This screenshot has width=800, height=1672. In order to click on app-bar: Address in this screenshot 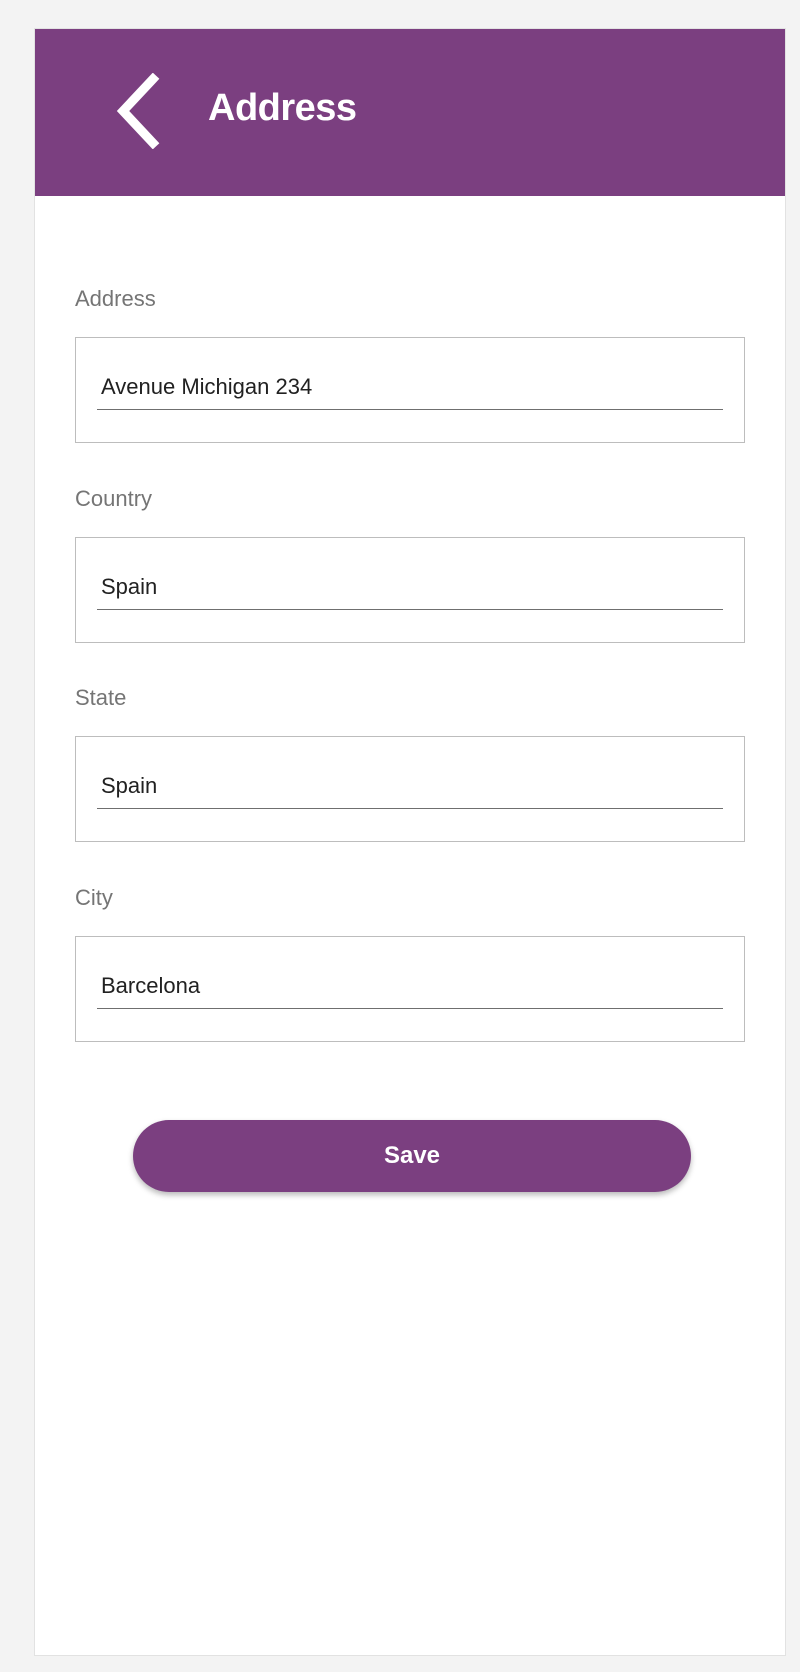, I will do `click(410, 112)`.